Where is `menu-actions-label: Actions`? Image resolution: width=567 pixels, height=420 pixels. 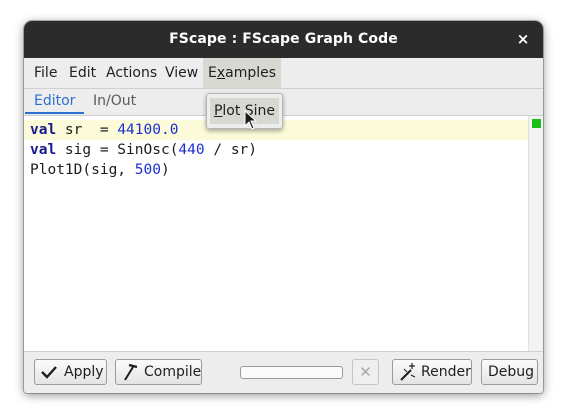
menu-actions-label: Actions is located at coordinates (132, 73).